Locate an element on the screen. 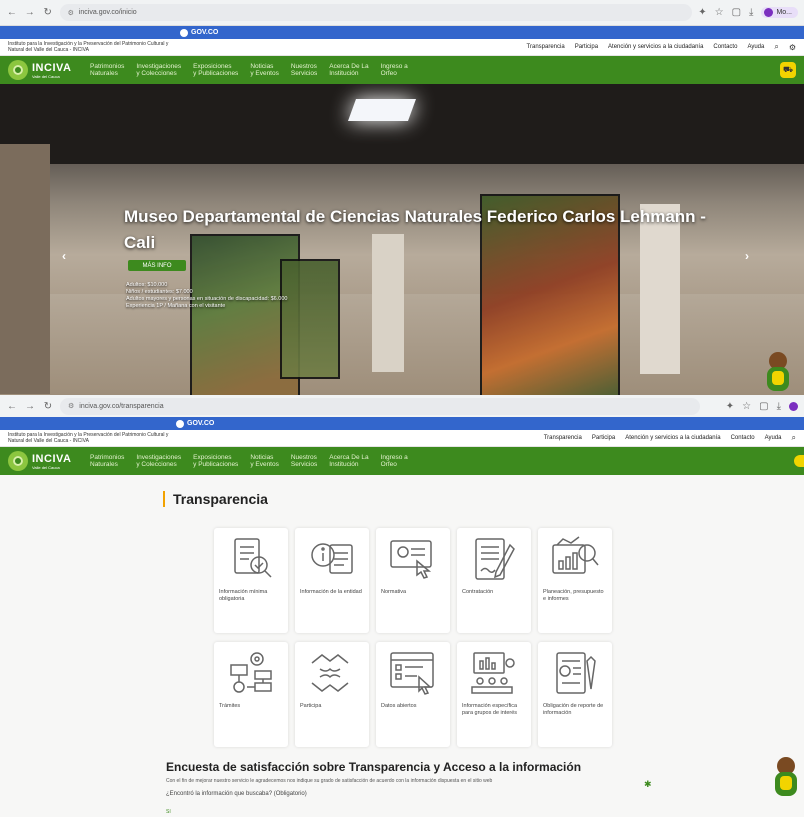  card-obligacion-reporte: Obligación de reporte de información is located at coordinates (575, 694).